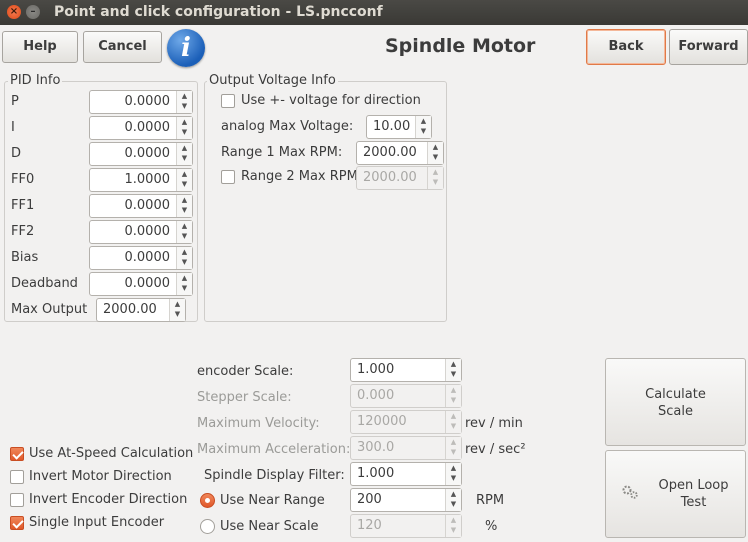 Image resolution: width=748 pixels, height=542 pixels. Describe the element at coordinates (491, 526) in the screenshot. I see `near-scale-unit: %` at that location.